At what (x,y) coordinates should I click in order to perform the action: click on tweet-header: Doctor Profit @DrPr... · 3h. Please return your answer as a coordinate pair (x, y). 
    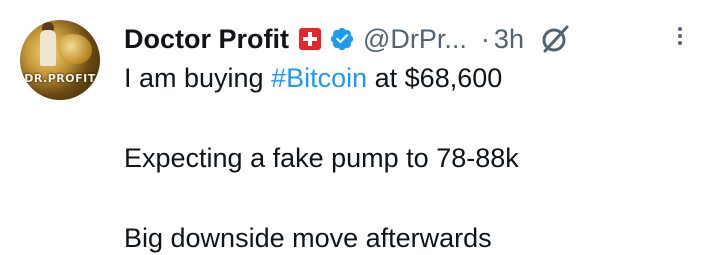
    Looking at the image, I should click on (347, 39).